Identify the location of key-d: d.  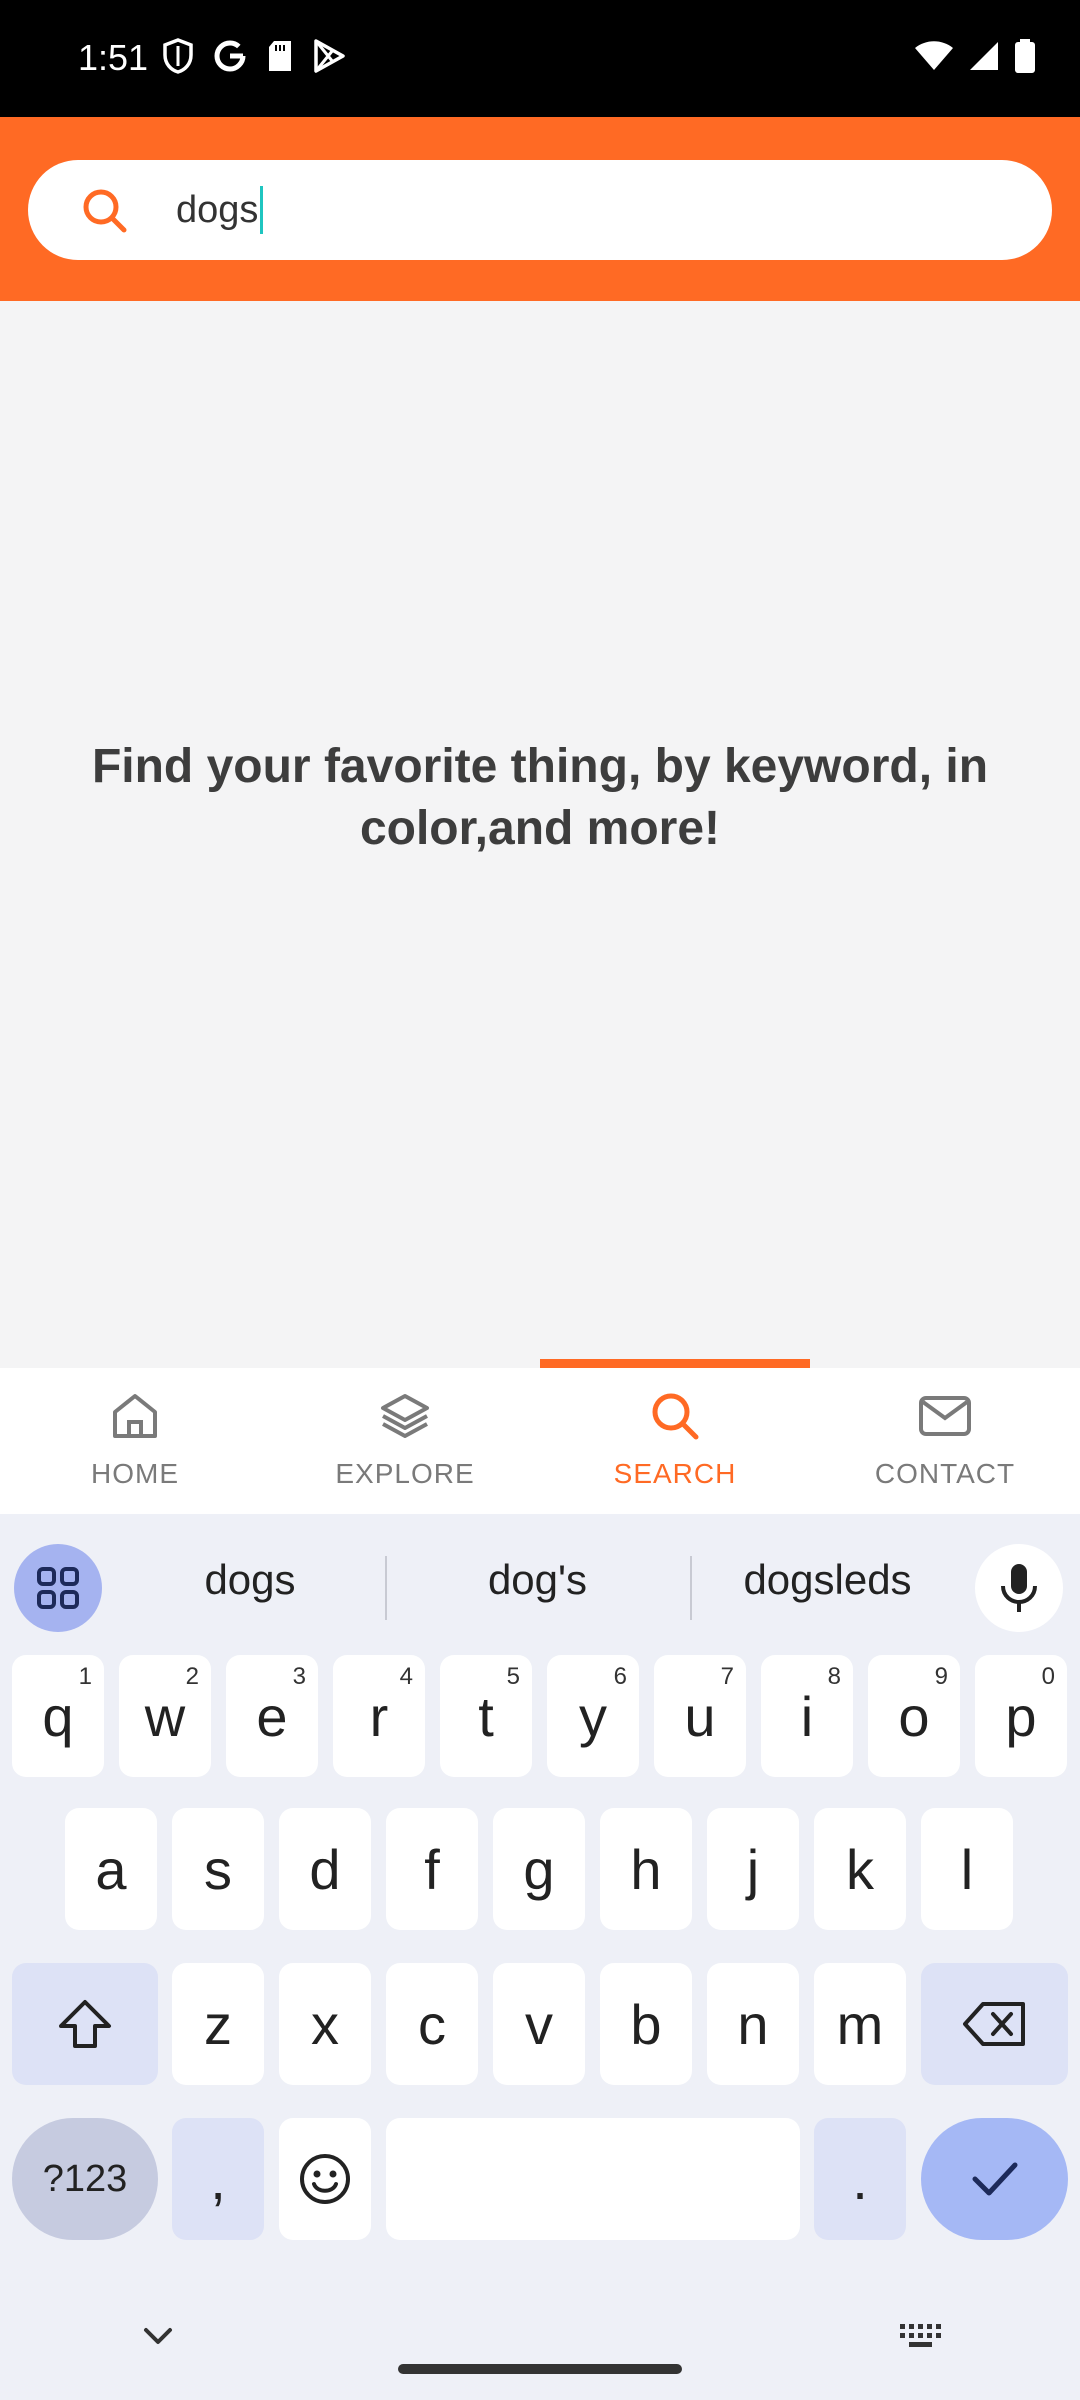
(325, 1869).